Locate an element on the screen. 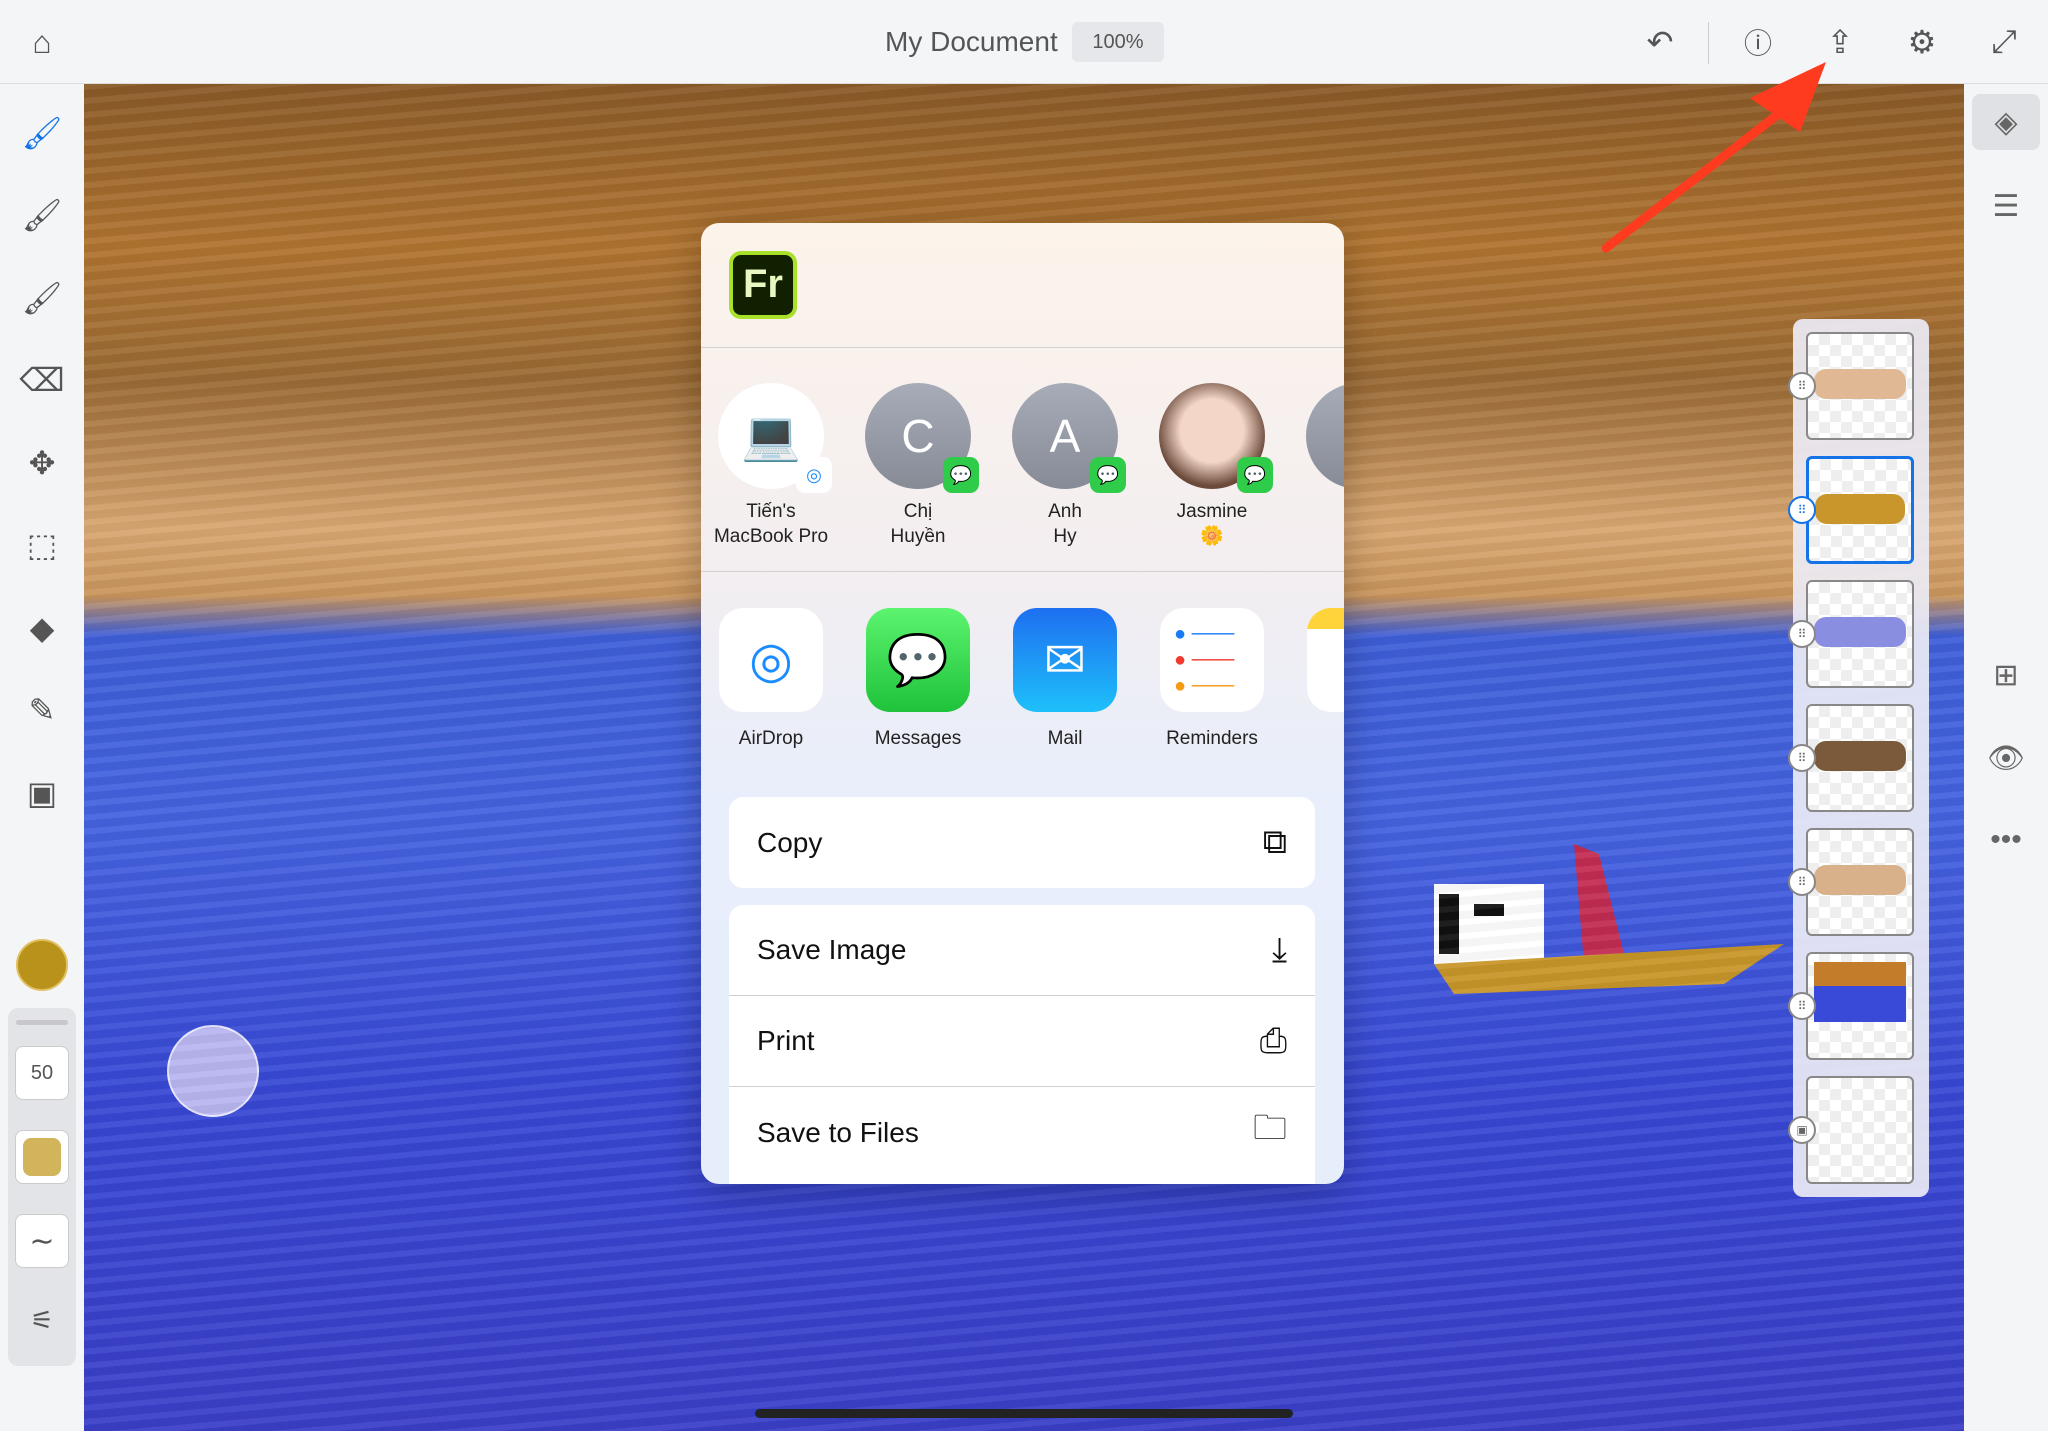 This screenshot has width=2048, height=1431. home-indicator is located at coordinates (1024, 1413).